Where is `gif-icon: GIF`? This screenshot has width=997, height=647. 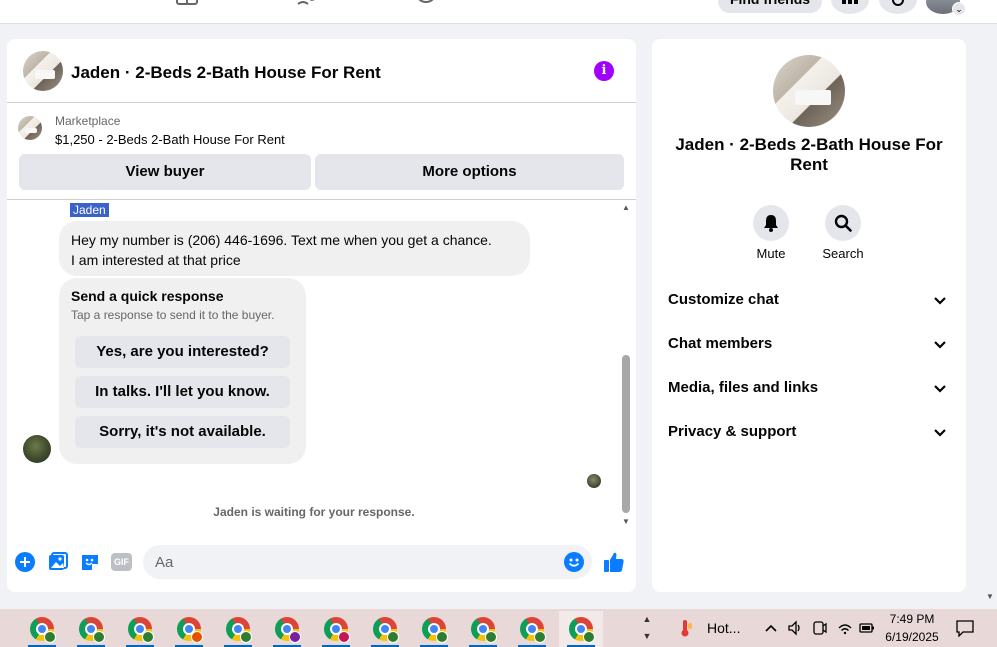 gif-icon: GIF is located at coordinates (121, 562).